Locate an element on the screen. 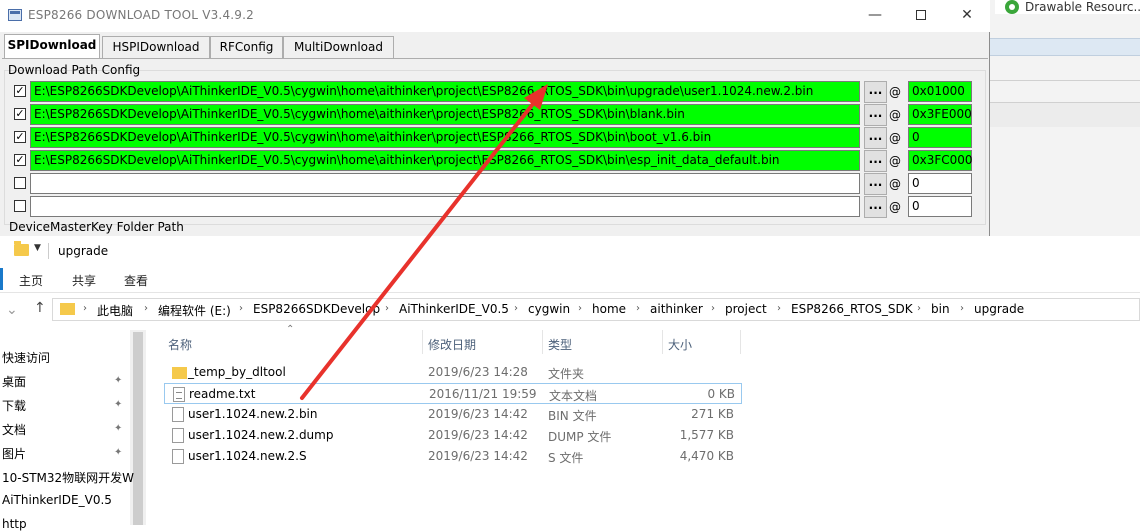  minimize-button: — is located at coordinates (875, 15).